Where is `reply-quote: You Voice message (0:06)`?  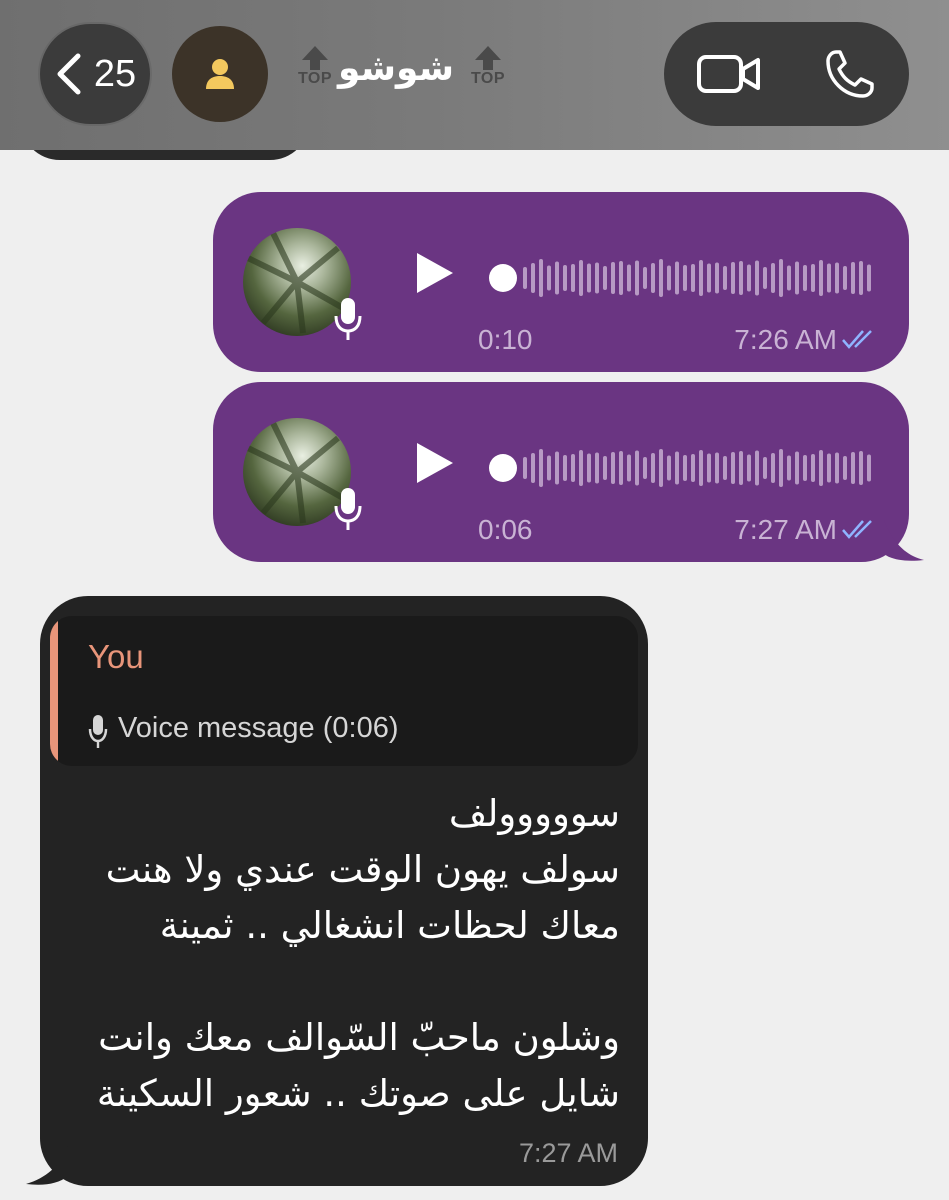 reply-quote: You Voice message (0:06) is located at coordinates (344, 691).